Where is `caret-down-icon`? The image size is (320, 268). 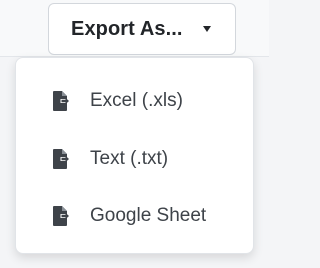 caret-down-icon is located at coordinates (207, 29).